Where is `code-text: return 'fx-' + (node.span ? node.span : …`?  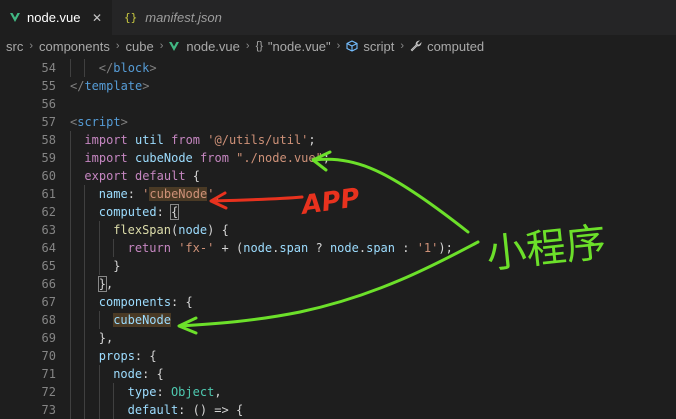
code-text: return 'fx-' + (node.span ? node.span : … is located at coordinates (290, 248).